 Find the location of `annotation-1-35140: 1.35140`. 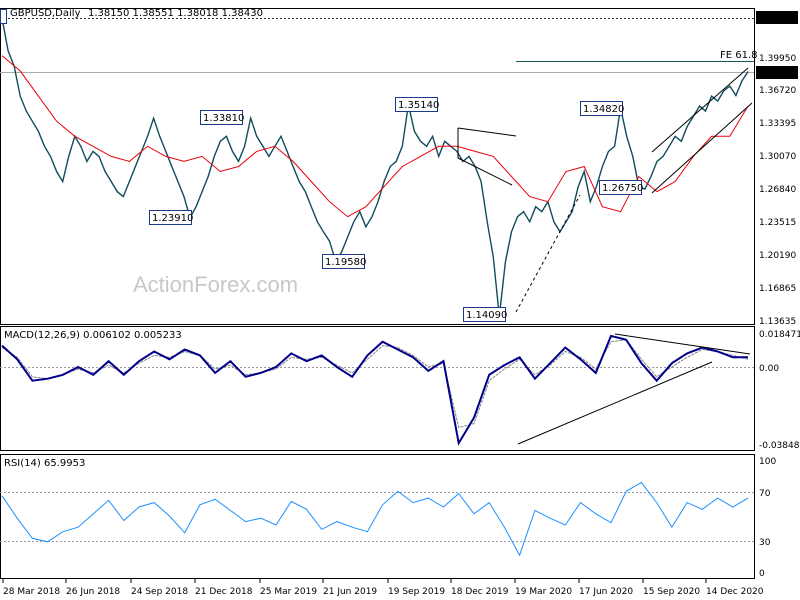

annotation-1-35140: 1.35140 is located at coordinates (417, 104).